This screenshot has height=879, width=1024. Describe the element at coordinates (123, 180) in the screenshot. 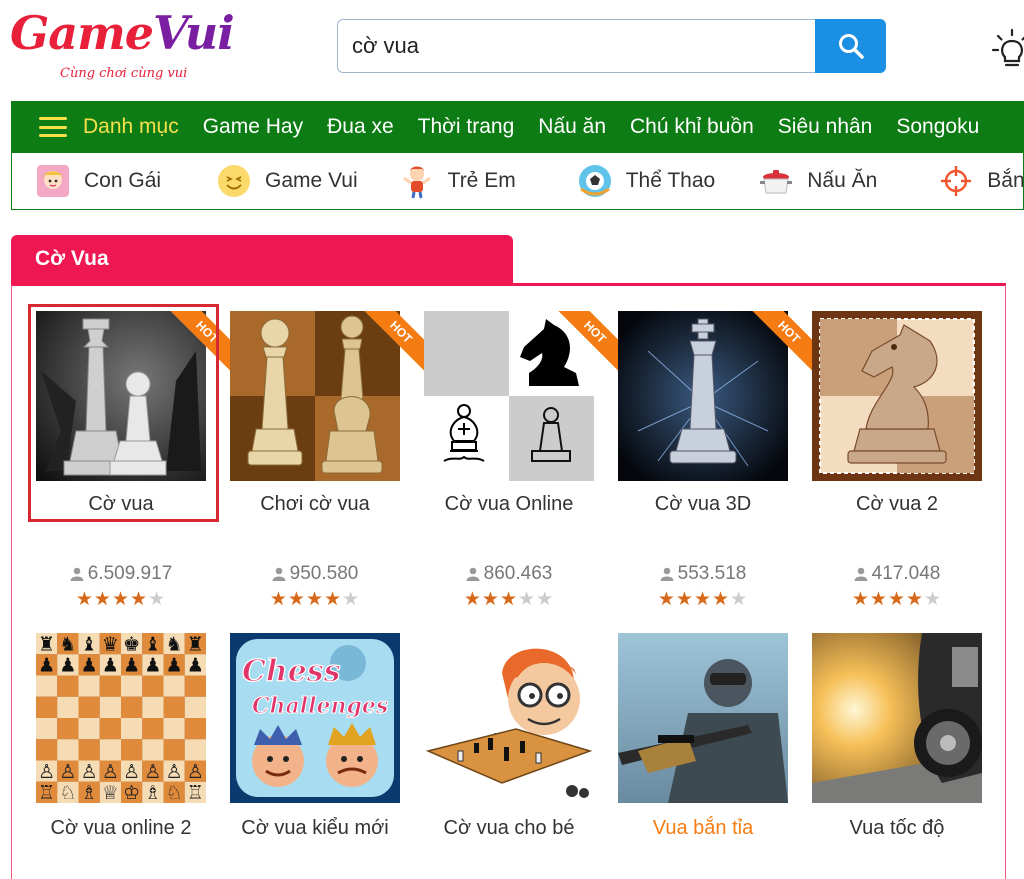

I see `category-label: Con Gái` at that location.